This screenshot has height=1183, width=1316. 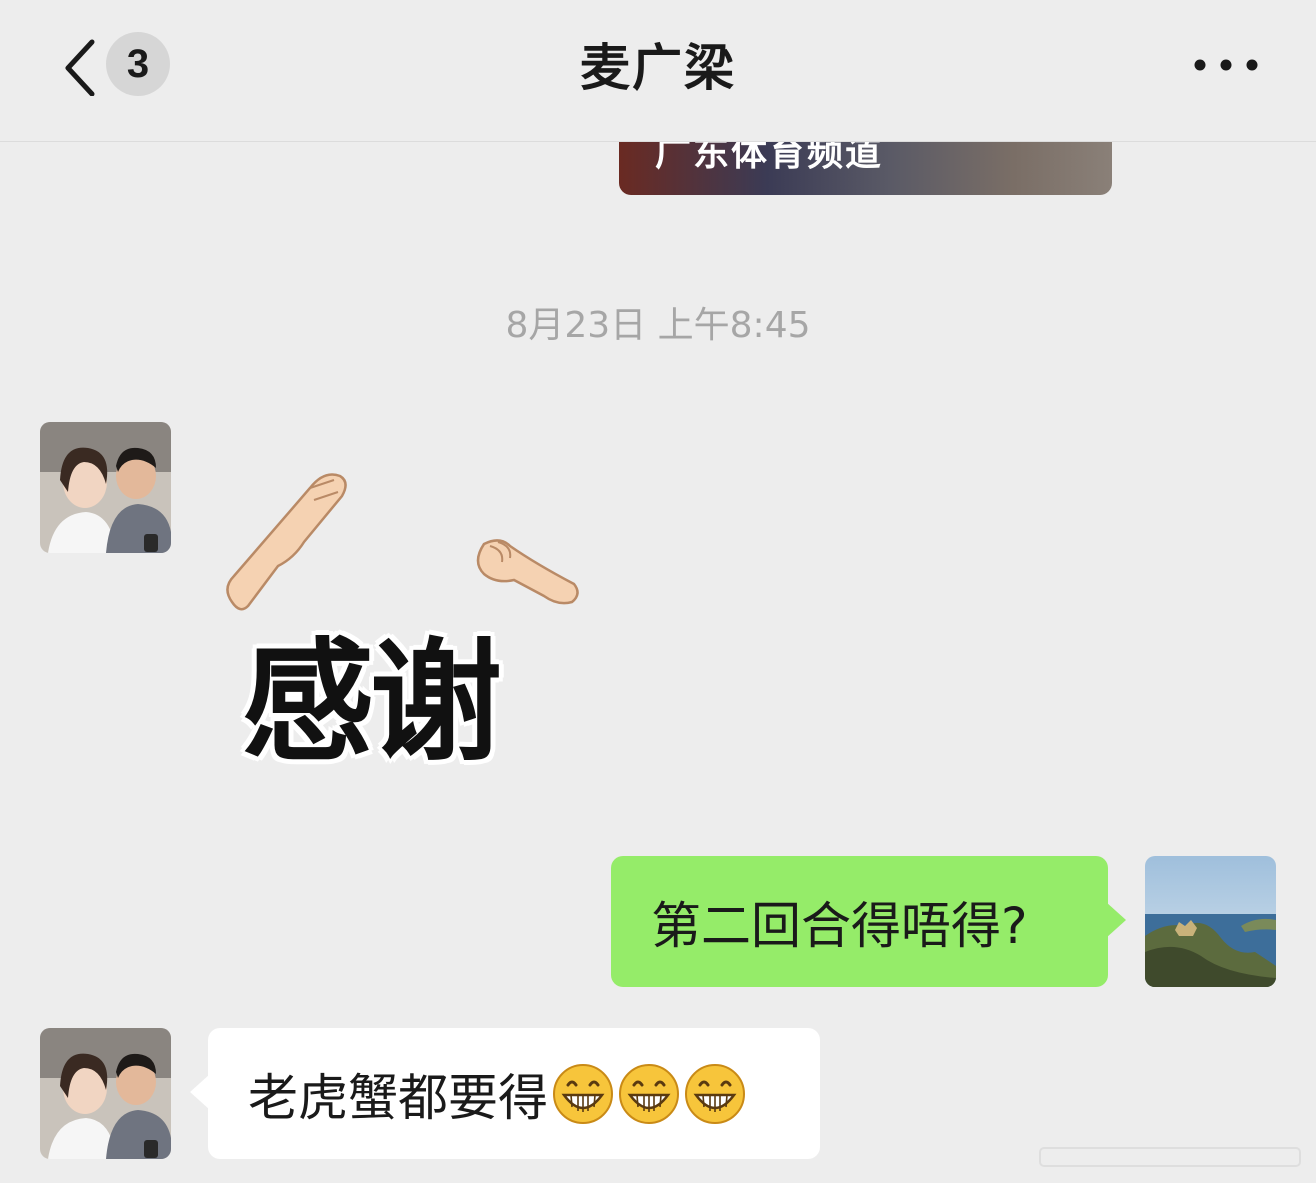 I want to click on hand-right-icon, so click(x=527, y=572).